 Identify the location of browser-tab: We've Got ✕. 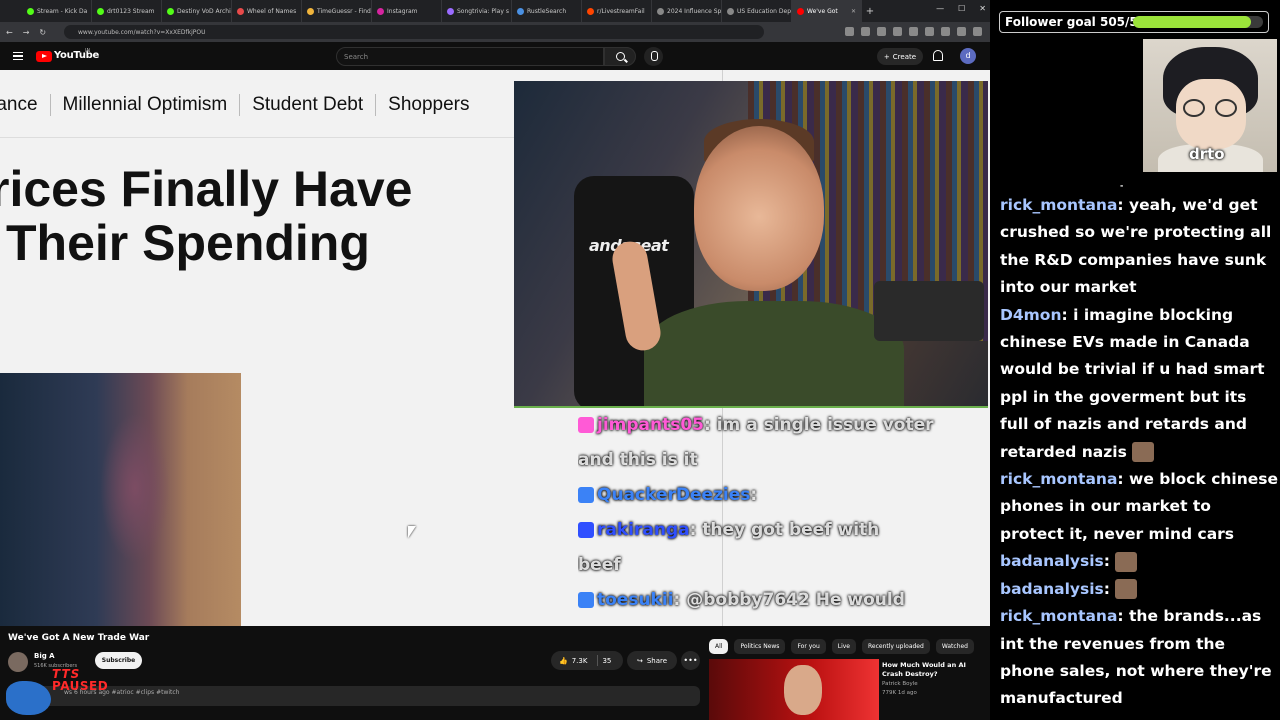
(827, 11).